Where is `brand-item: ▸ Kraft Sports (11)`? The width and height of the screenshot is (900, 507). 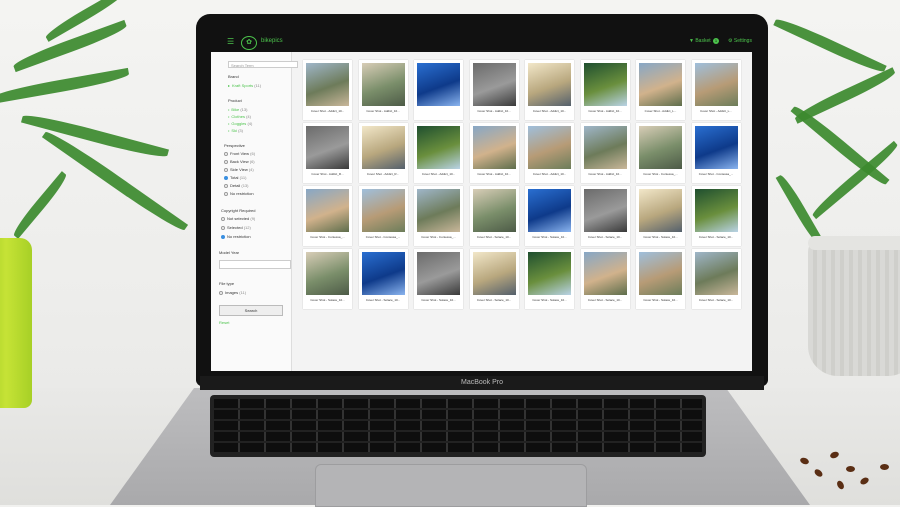 brand-item: ▸ Kraft Sports (11) is located at coordinates (244, 85).